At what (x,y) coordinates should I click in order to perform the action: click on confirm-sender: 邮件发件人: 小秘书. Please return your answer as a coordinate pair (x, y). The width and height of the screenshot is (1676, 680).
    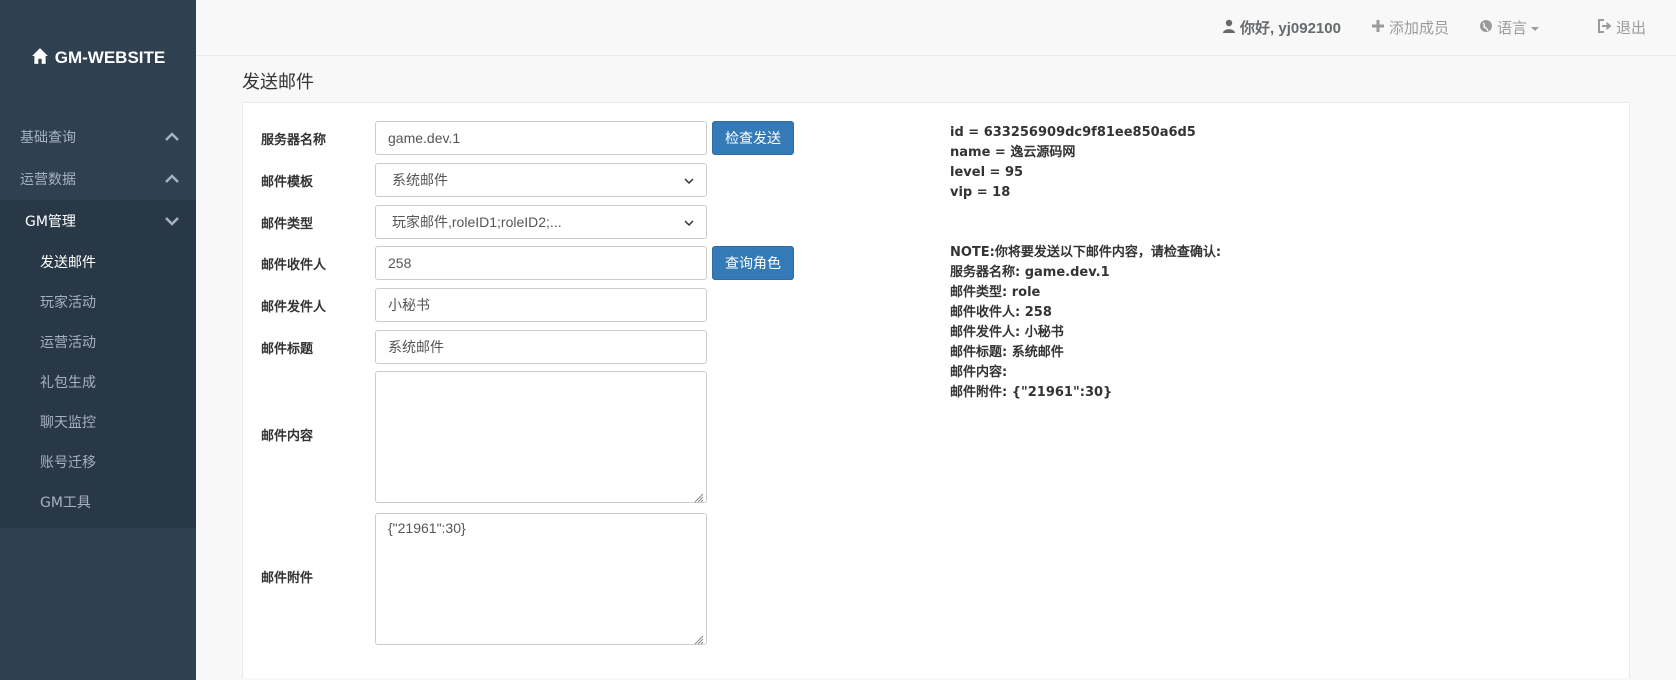
    Looking at the image, I should click on (1007, 332).